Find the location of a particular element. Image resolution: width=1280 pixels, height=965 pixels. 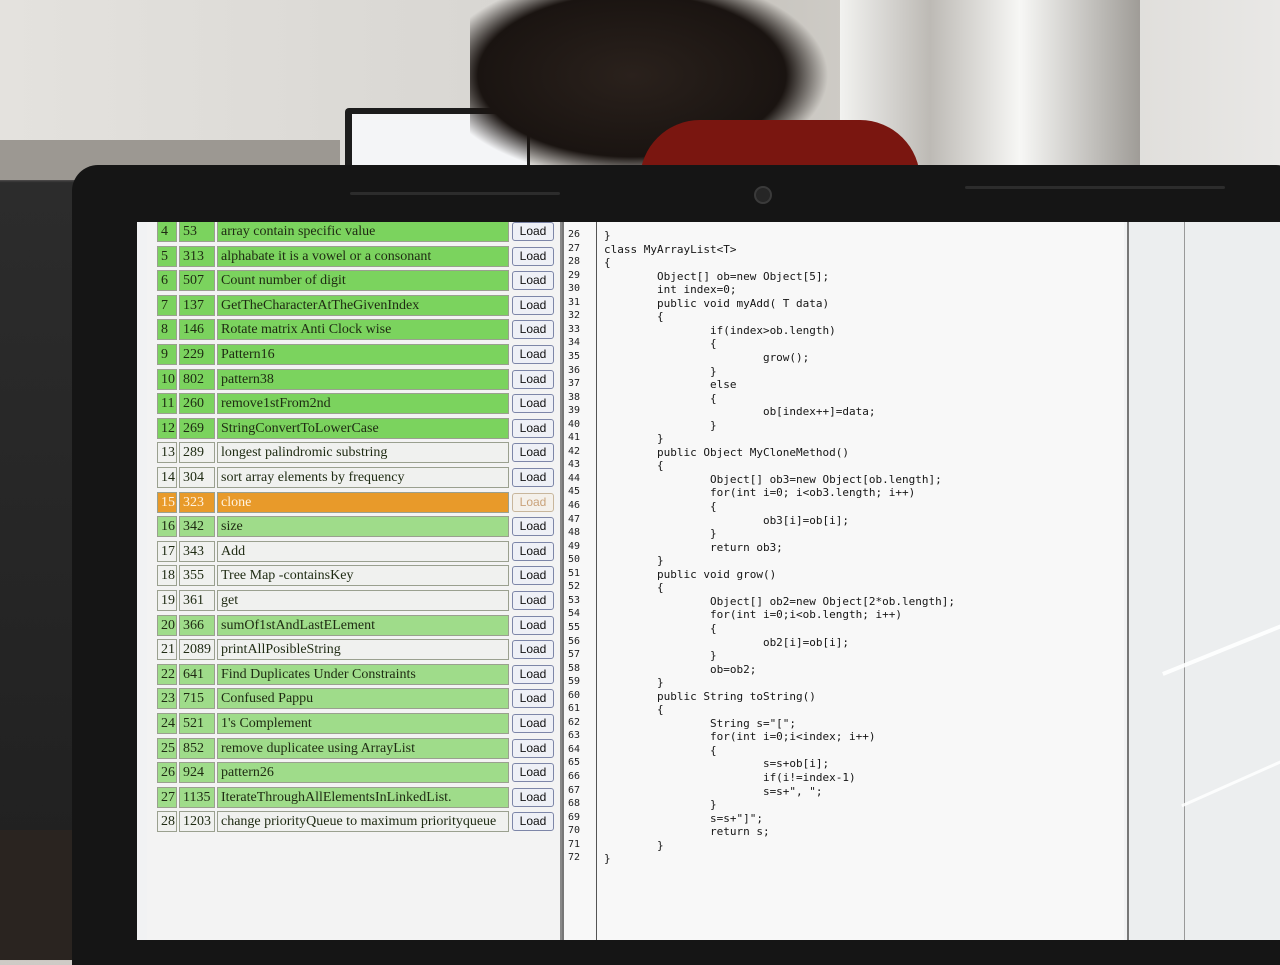

code-line: grow(); is located at coordinates (707, 357).